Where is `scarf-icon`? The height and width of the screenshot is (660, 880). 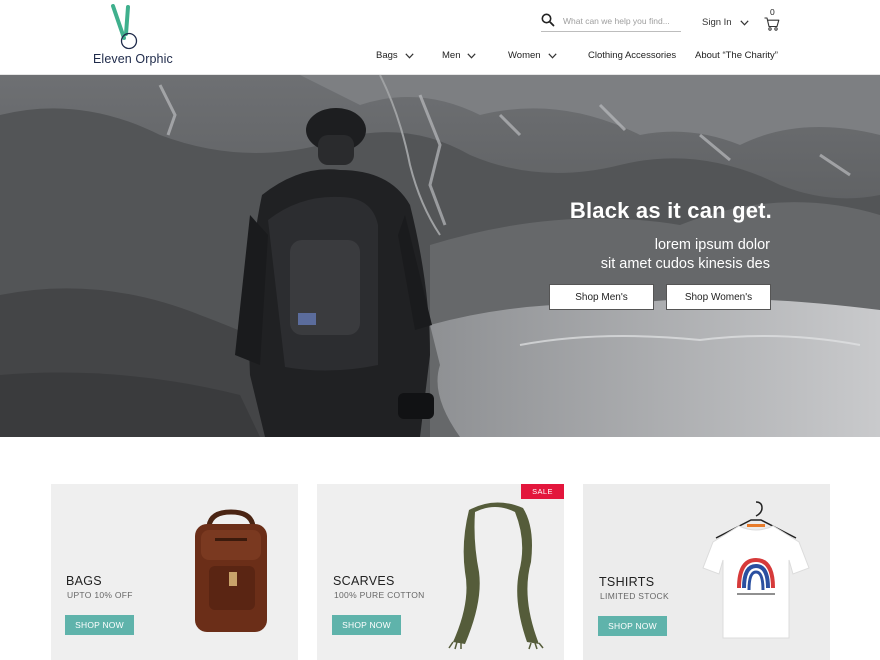 scarf-icon is located at coordinates (496, 576).